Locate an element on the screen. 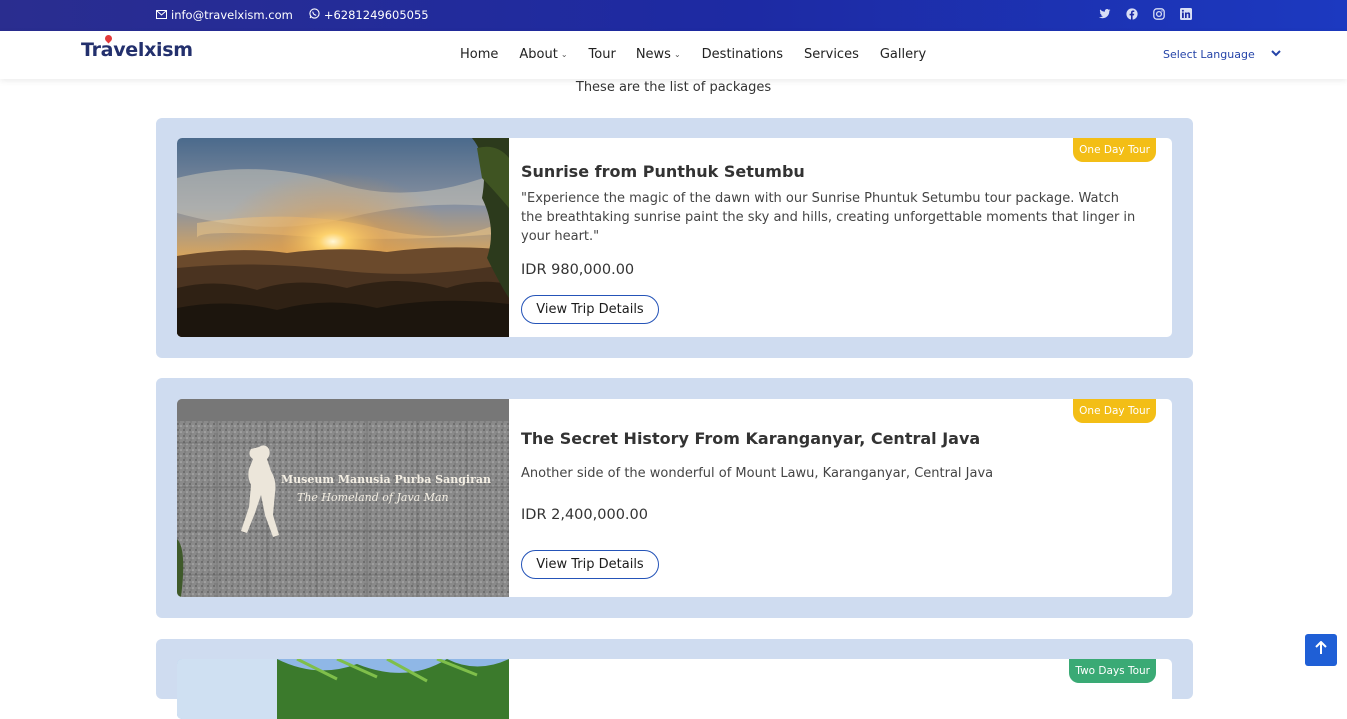  package-price: IDR 980,000.00 is located at coordinates (578, 270).